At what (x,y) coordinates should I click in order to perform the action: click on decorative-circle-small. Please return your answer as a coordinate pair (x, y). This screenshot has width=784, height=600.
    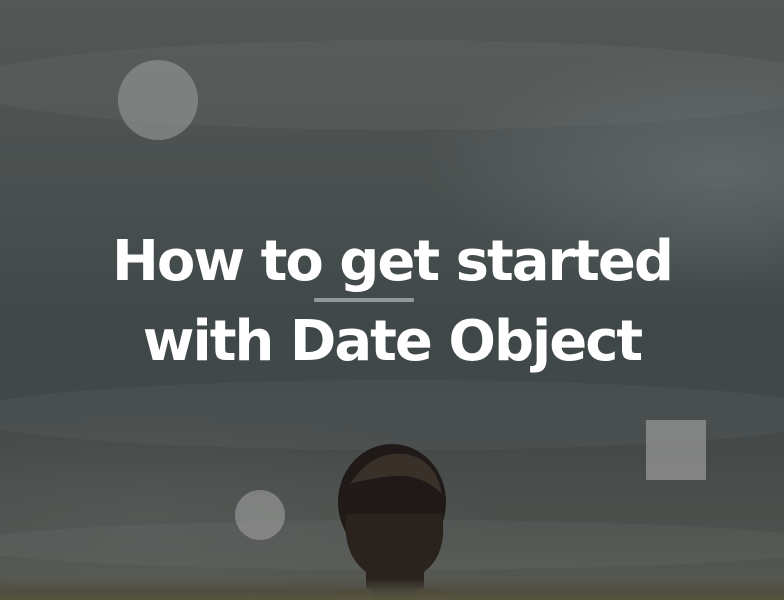
    Looking at the image, I should click on (260, 515).